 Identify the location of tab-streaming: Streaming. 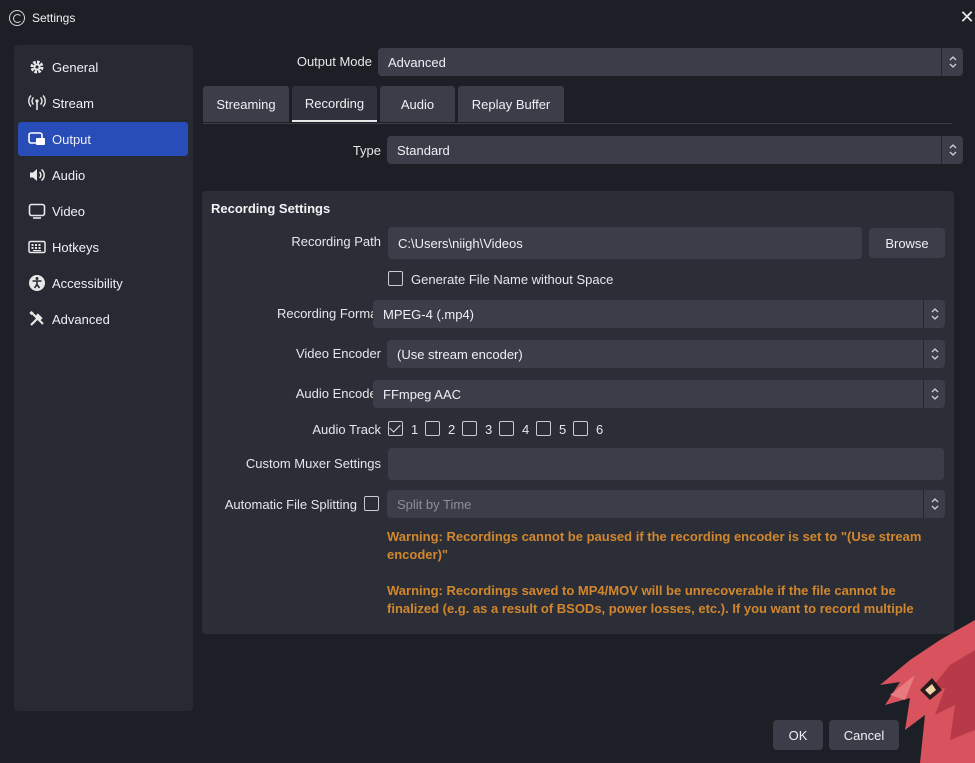
(246, 104).